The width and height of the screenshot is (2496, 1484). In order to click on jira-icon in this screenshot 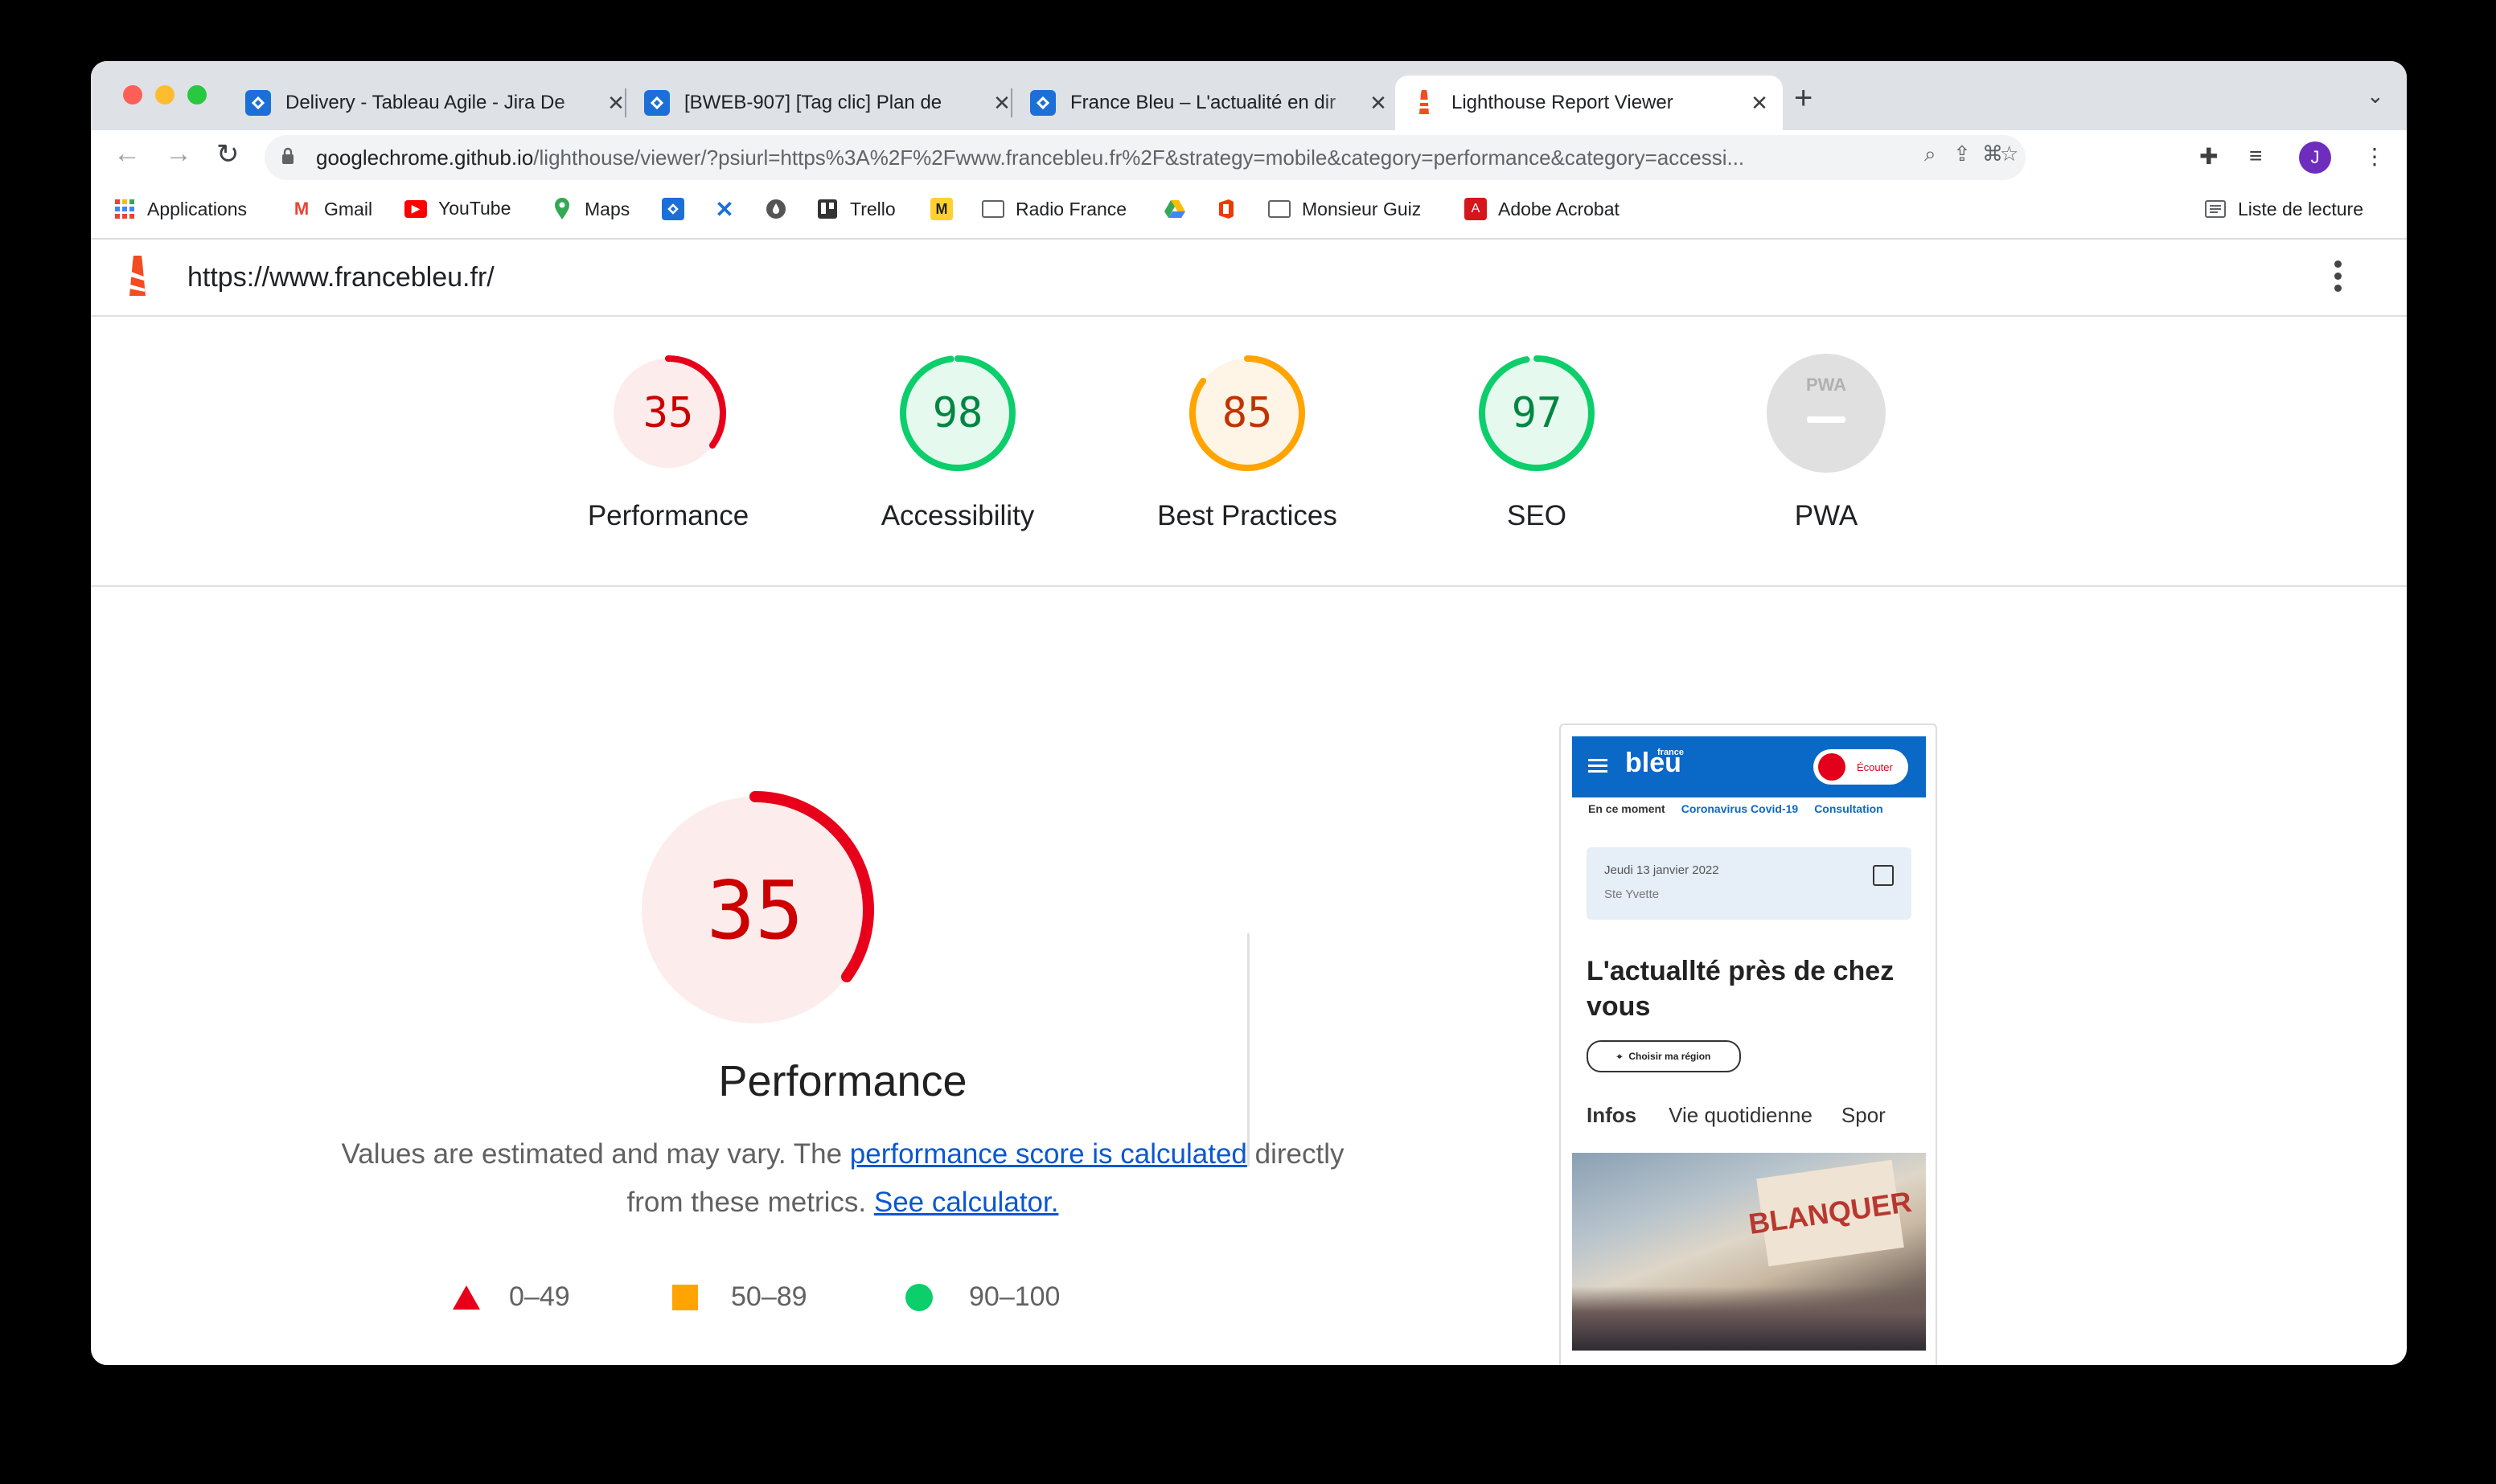, I will do `click(673, 209)`.